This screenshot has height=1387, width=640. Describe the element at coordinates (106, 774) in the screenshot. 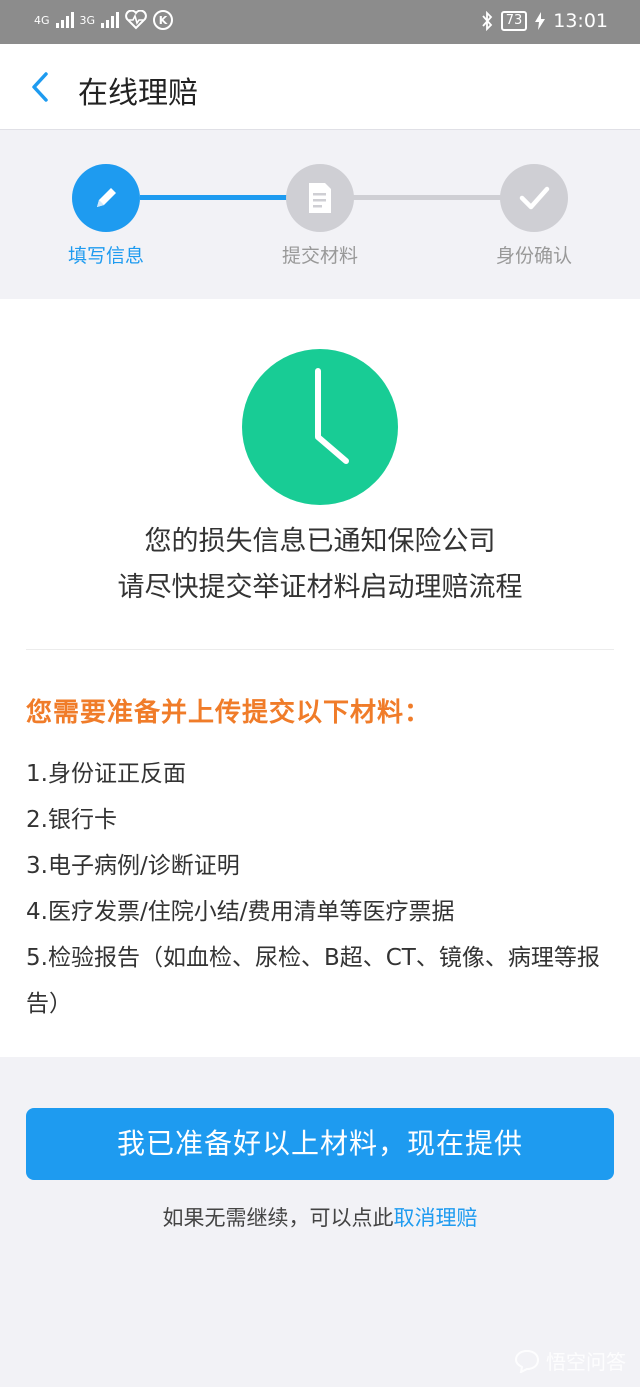

I see `list-item: 1.身份证正反面` at that location.